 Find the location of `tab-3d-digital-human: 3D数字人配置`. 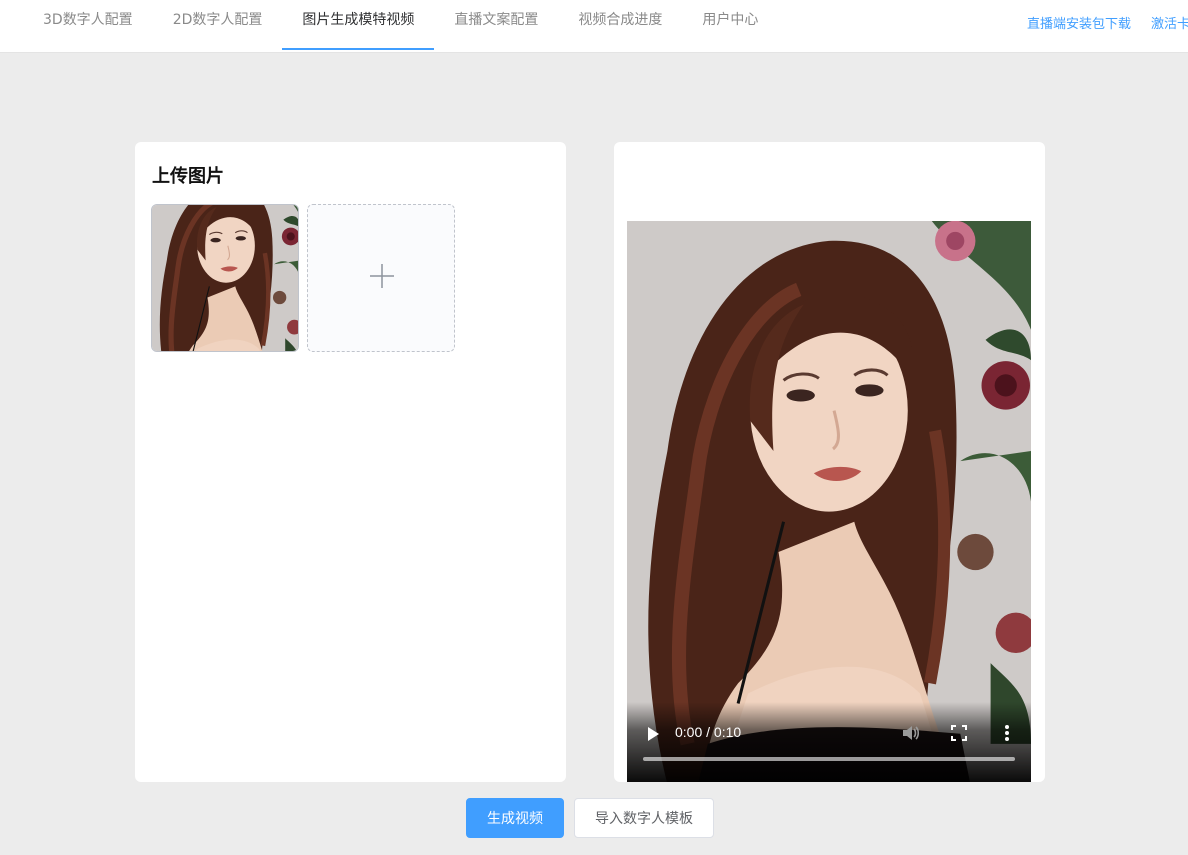

tab-3d-digital-human: 3D数字人配置 is located at coordinates (88, 25).